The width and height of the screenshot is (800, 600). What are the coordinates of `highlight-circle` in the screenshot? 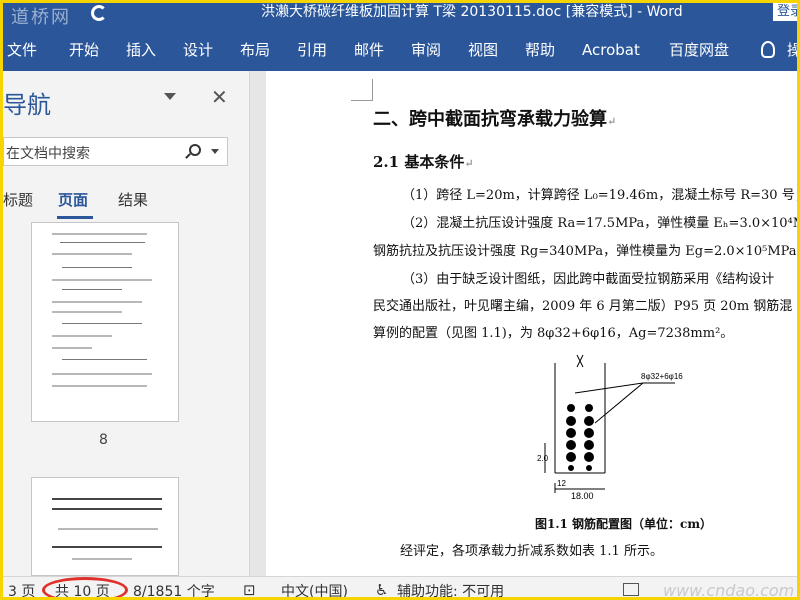 It's located at (85, 587).